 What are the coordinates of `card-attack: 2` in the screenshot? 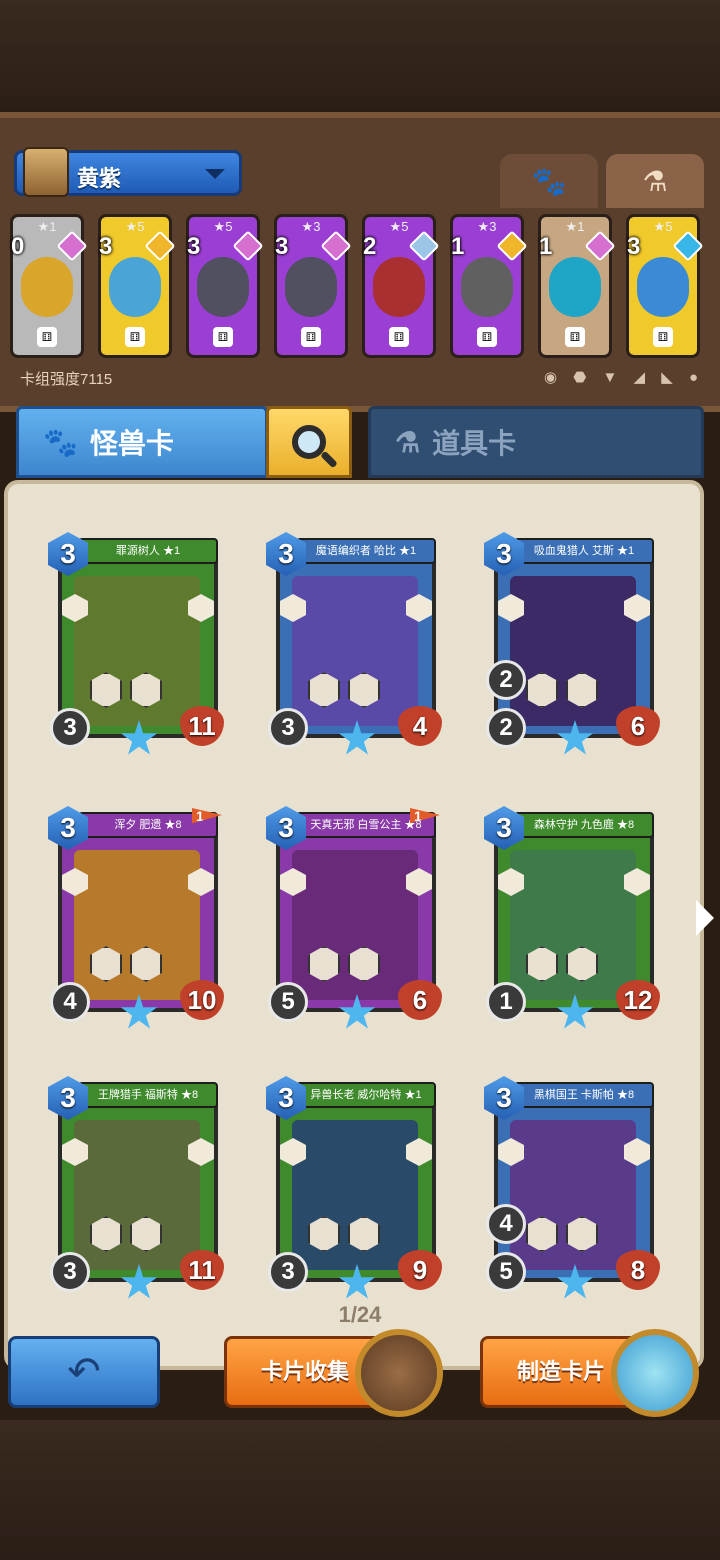 It's located at (506, 728).